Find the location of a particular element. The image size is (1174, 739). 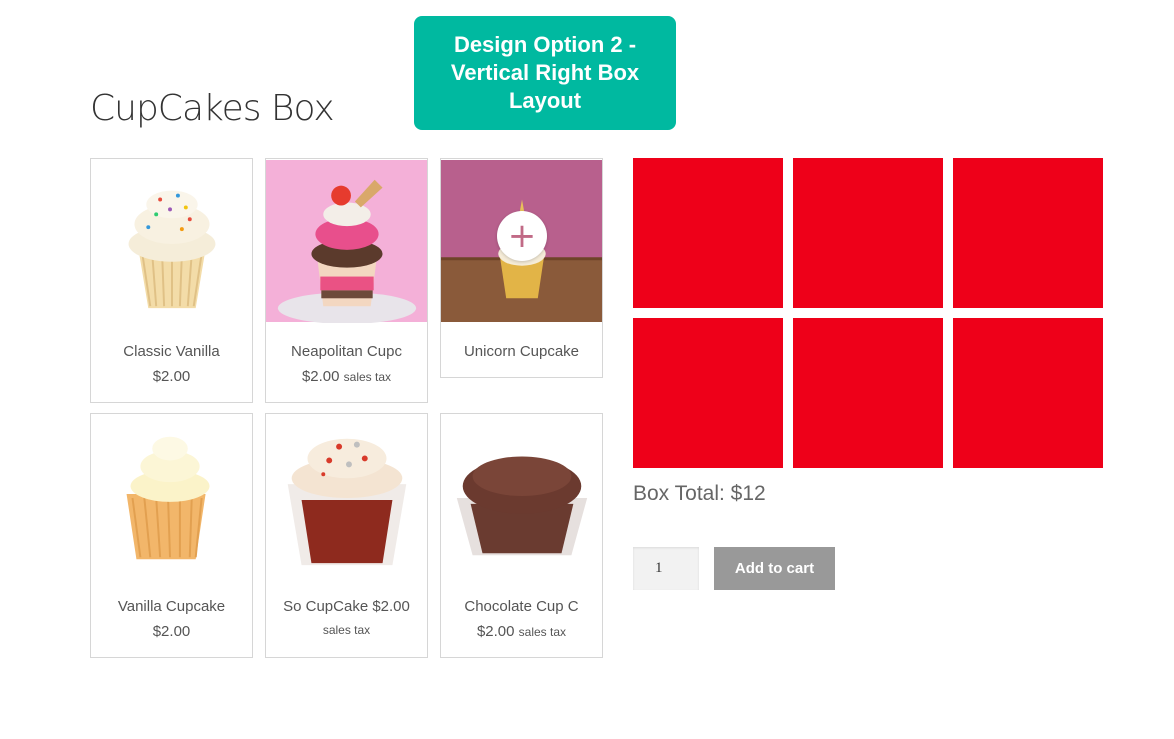

product-name: Chocolate Cup C is located at coordinates (521, 606).